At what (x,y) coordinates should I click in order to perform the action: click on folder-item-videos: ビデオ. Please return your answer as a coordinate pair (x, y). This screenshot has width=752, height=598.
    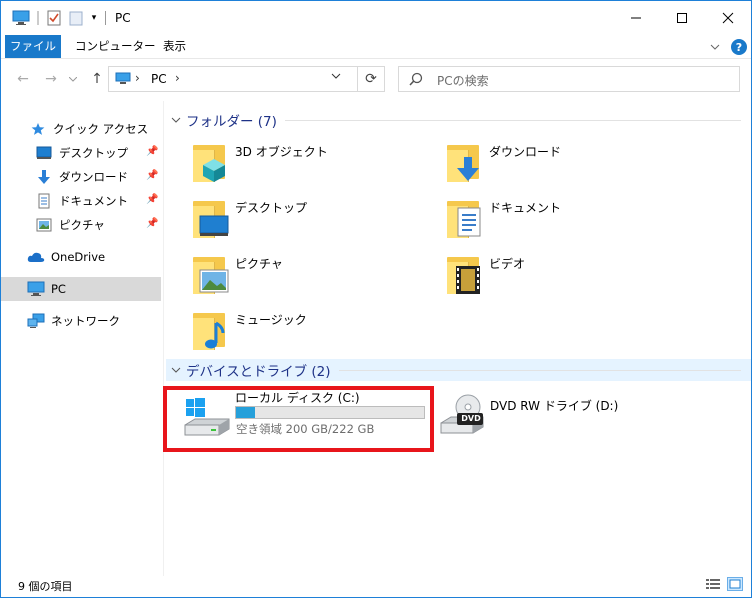
    Looking at the image, I should click on (484, 277).